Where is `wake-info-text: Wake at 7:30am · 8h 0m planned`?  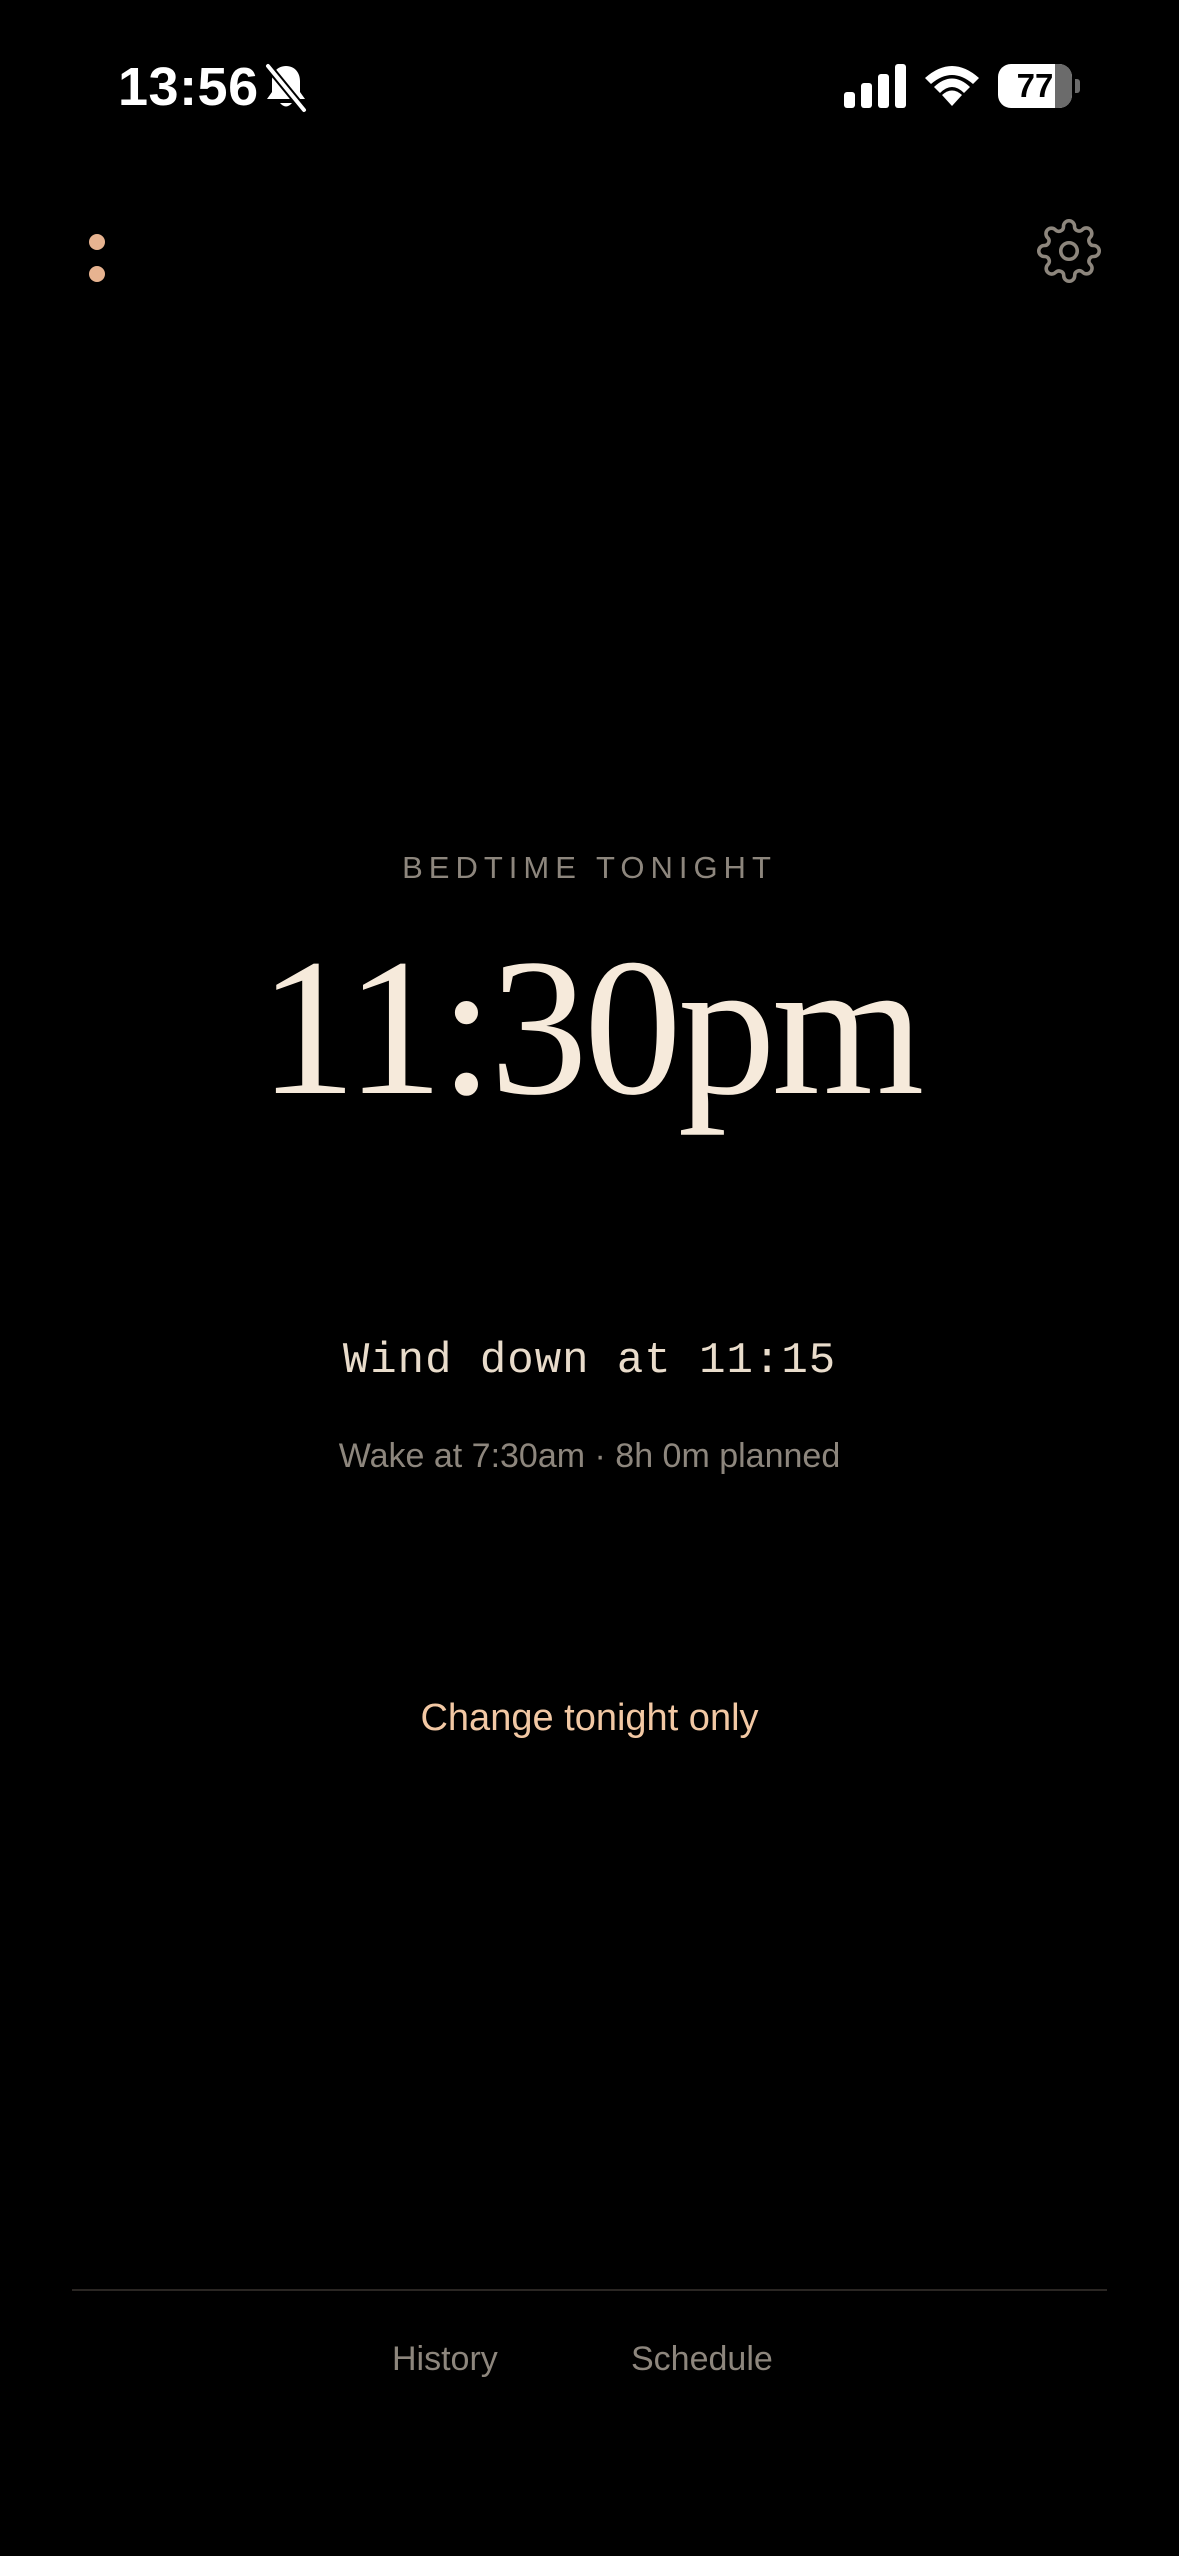
wake-info-text: Wake at 7:30am · 8h 0m planned is located at coordinates (589, 1456).